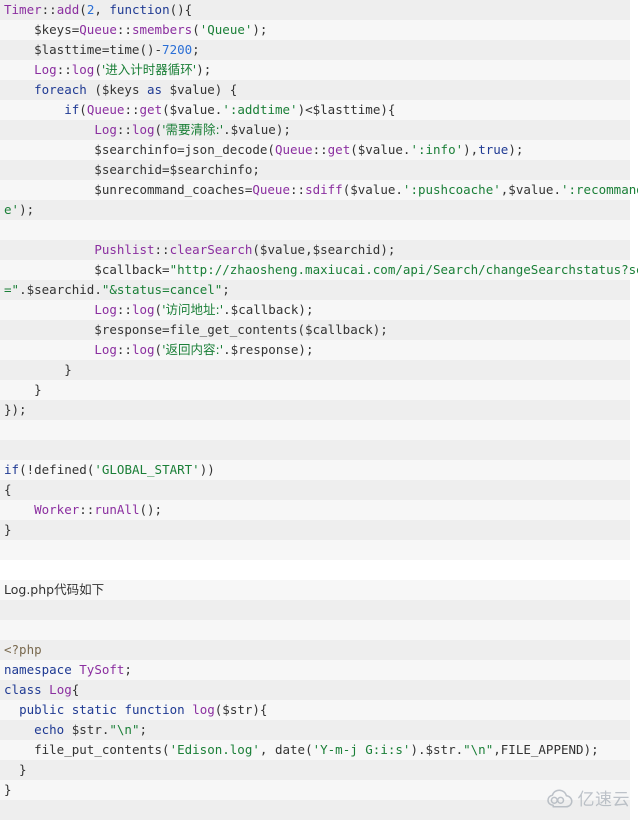 Image resolution: width=638 pixels, height=820 pixels. Describe the element at coordinates (542, 749) in the screenshot. I see `token-constant: FILE_APPEND` at that location.